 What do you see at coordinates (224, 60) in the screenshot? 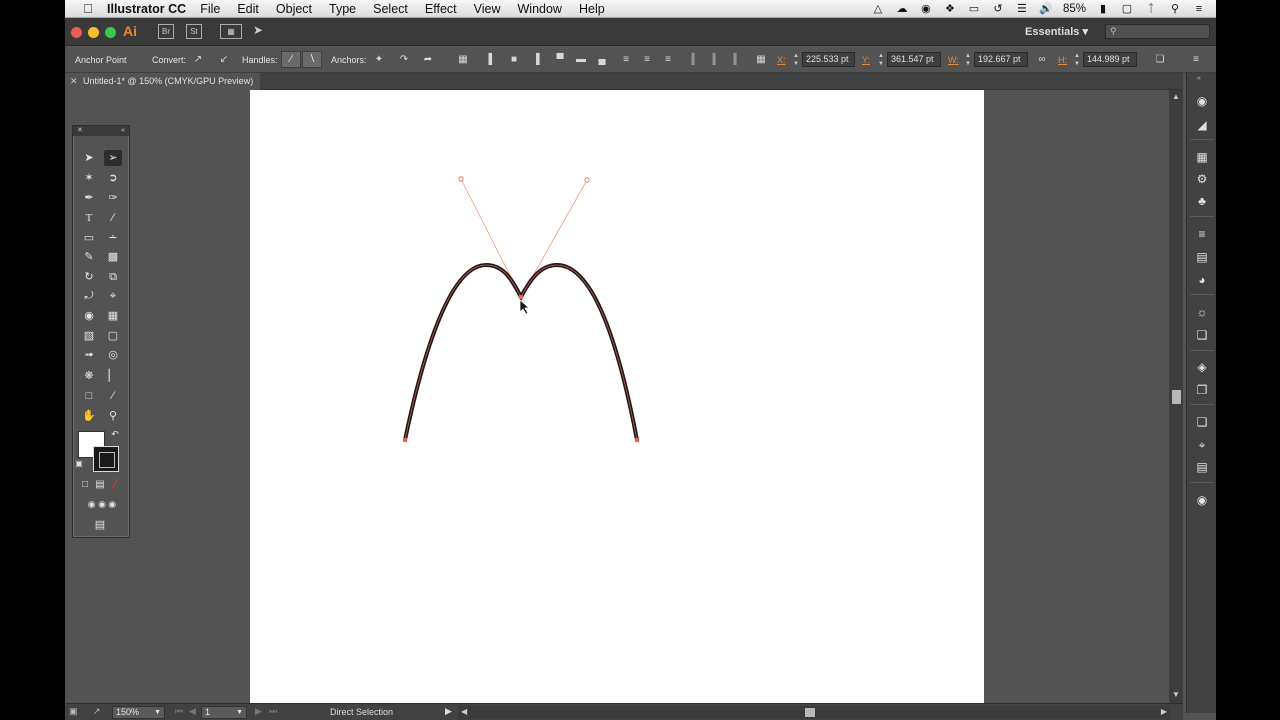
I see `convert-to-smooth-icon: ↙` at bounding box center [224, 60].